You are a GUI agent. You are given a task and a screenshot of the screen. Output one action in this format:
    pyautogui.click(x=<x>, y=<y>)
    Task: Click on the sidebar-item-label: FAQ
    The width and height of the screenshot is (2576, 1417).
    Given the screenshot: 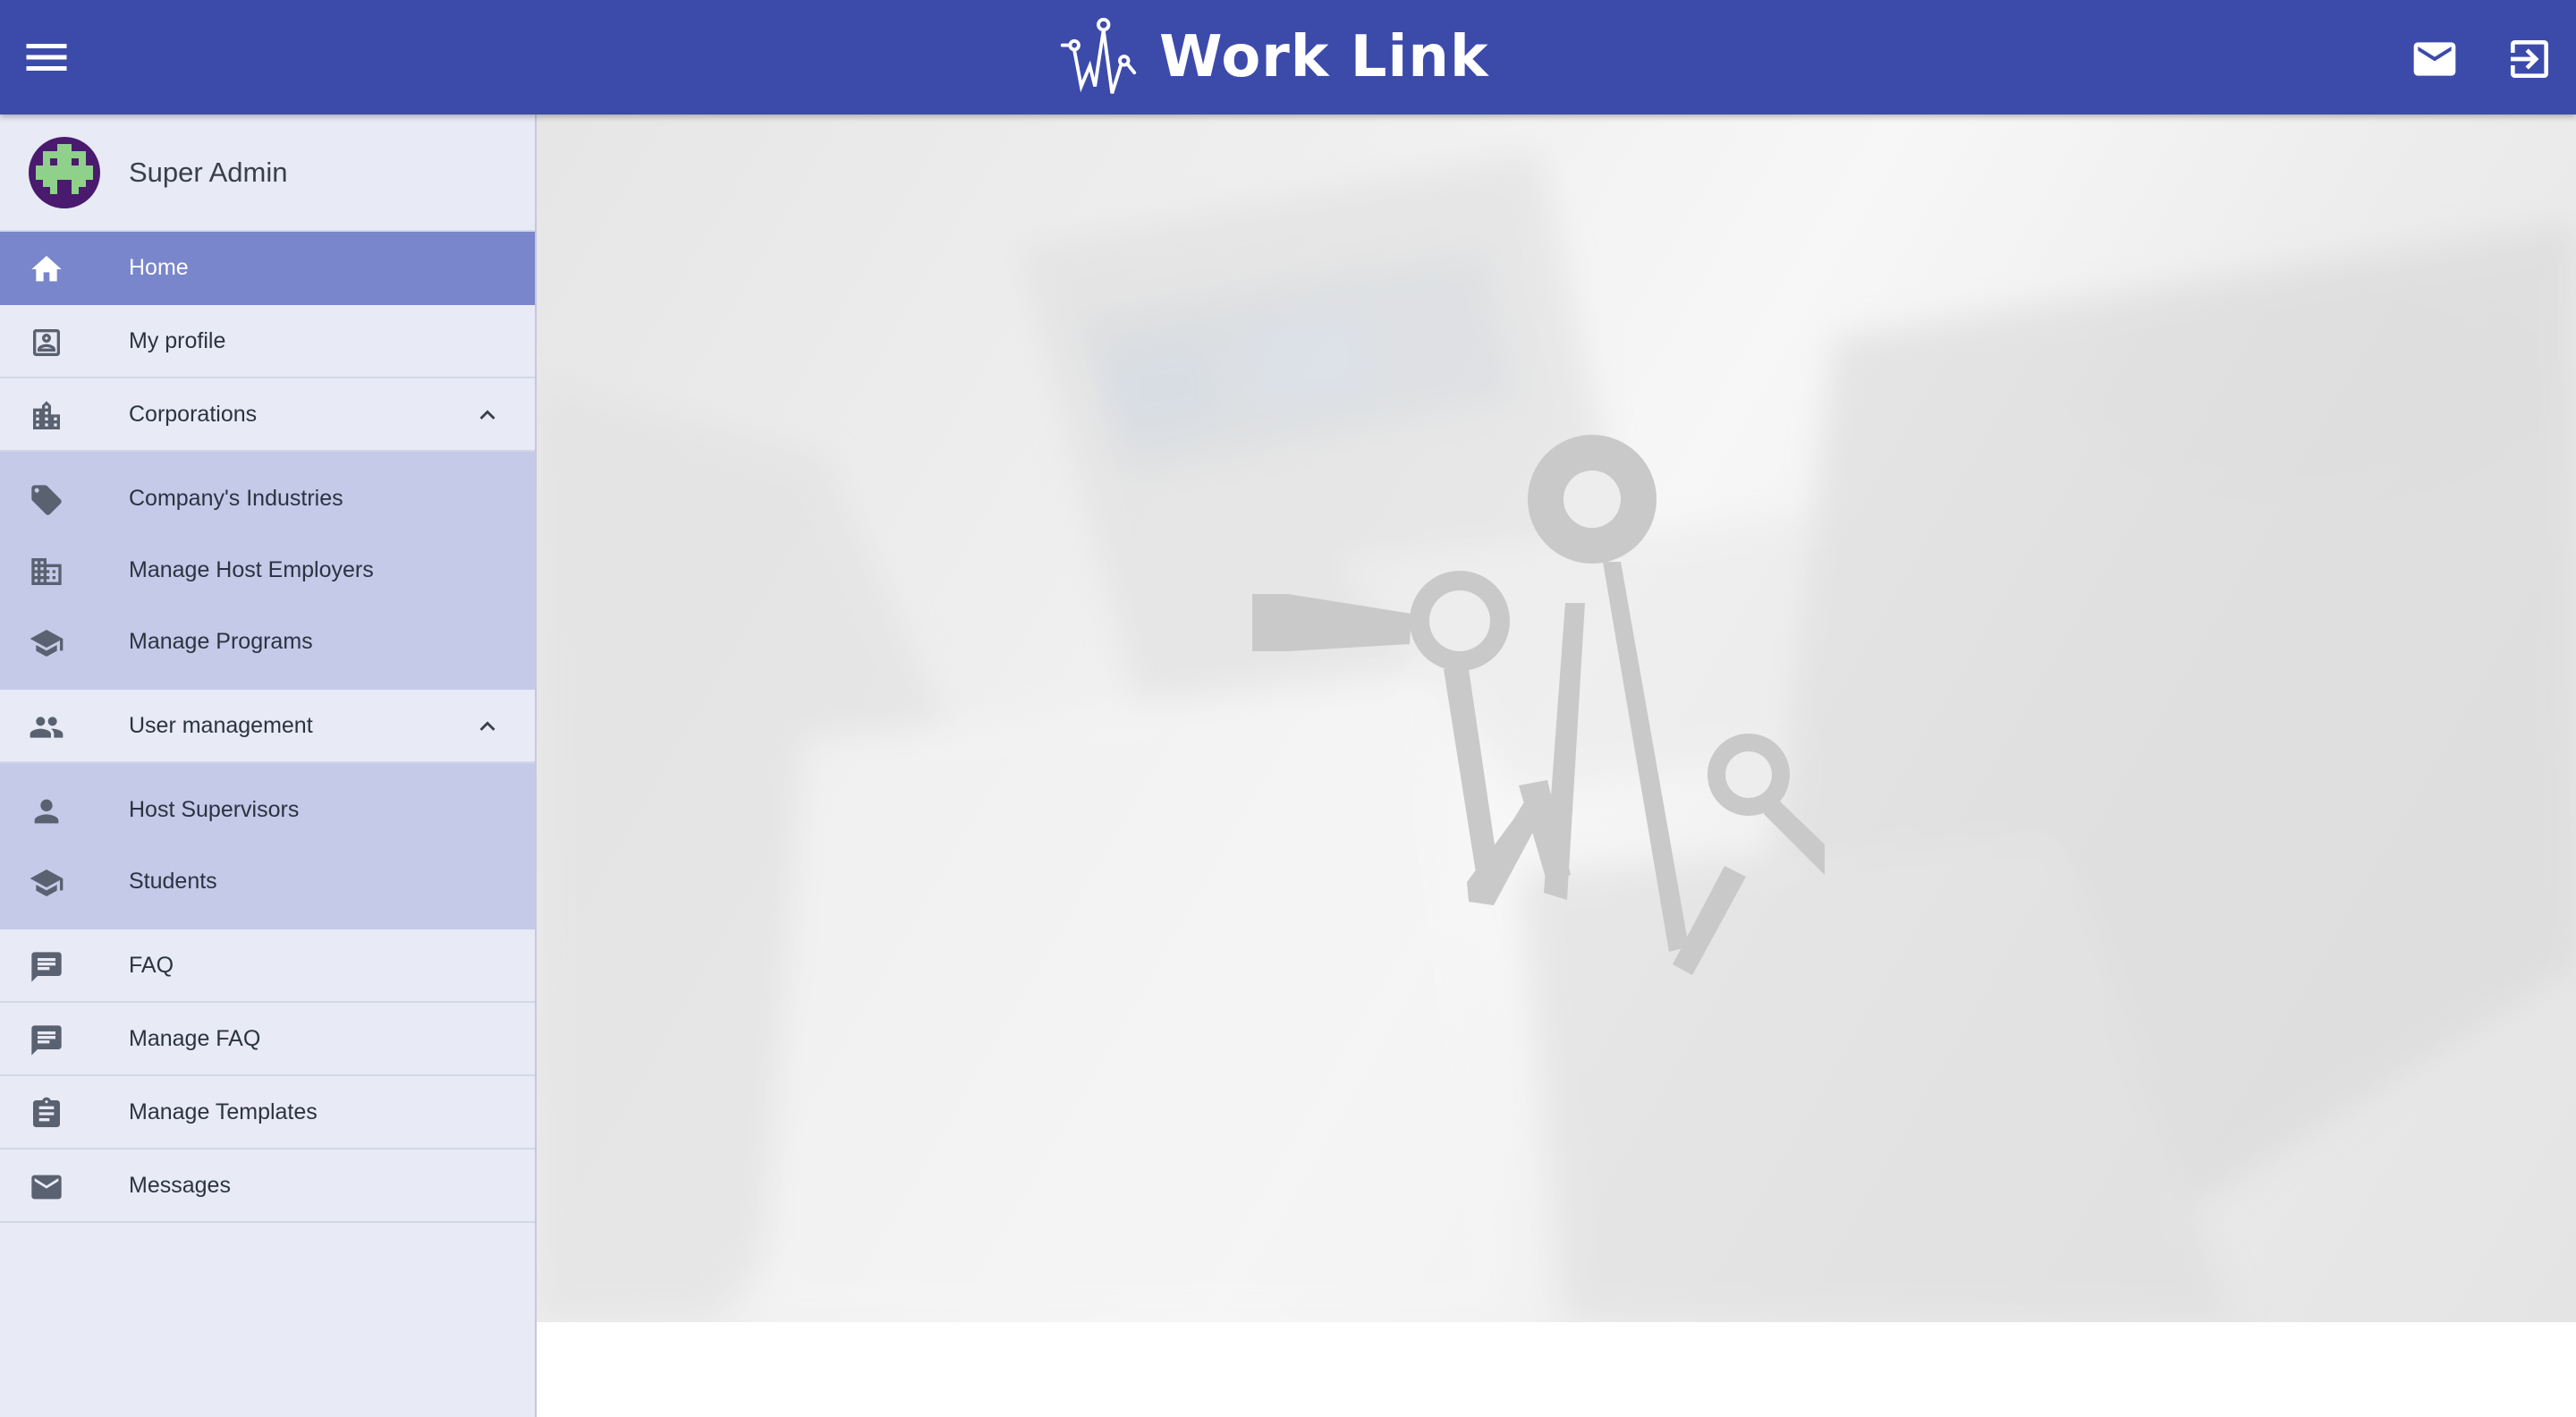 What is the action you would take?
    pyautogui.click(x=151, y=966)
    